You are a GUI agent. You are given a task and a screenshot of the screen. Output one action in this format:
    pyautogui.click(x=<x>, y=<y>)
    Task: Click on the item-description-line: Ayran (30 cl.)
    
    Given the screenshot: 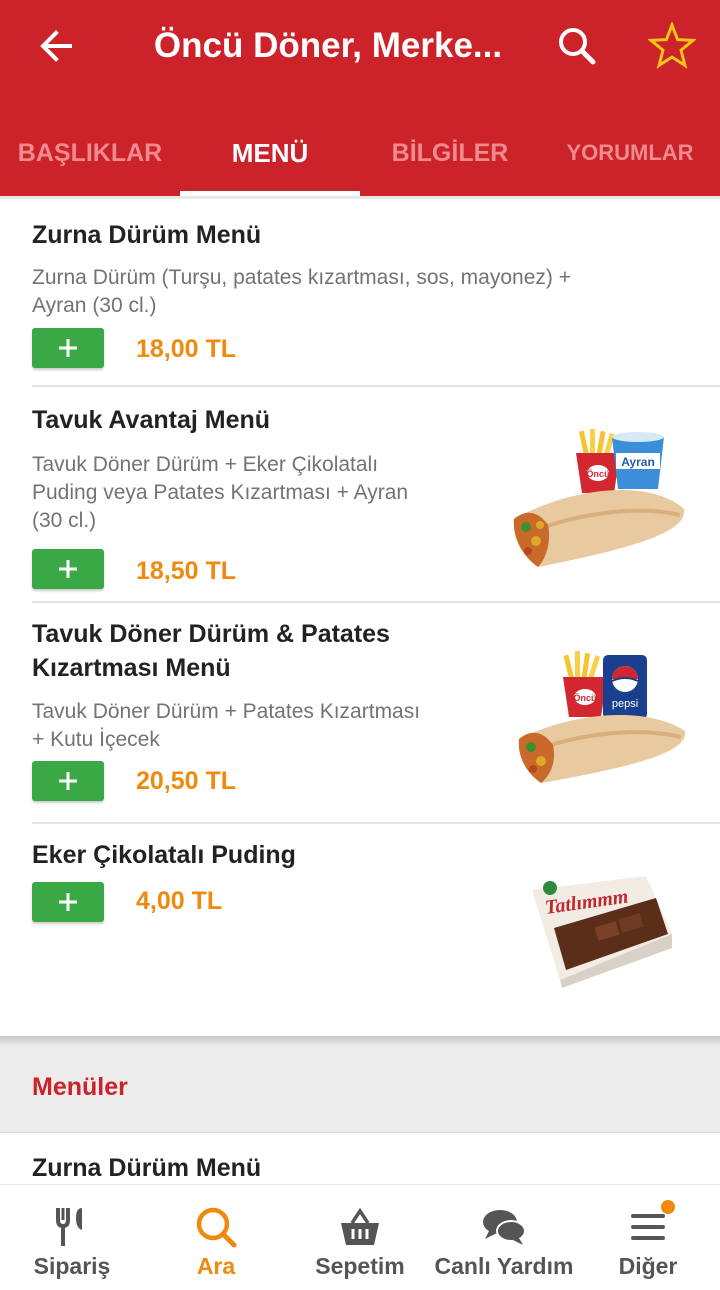 What is the action you would take?
    pyautogui.click(x=94, y=305)
    